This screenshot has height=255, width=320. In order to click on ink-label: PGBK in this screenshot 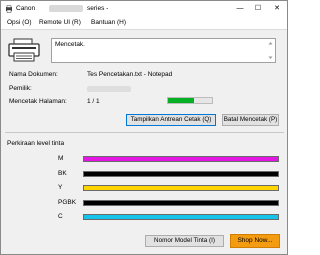, I will do `click(67, 202)`.